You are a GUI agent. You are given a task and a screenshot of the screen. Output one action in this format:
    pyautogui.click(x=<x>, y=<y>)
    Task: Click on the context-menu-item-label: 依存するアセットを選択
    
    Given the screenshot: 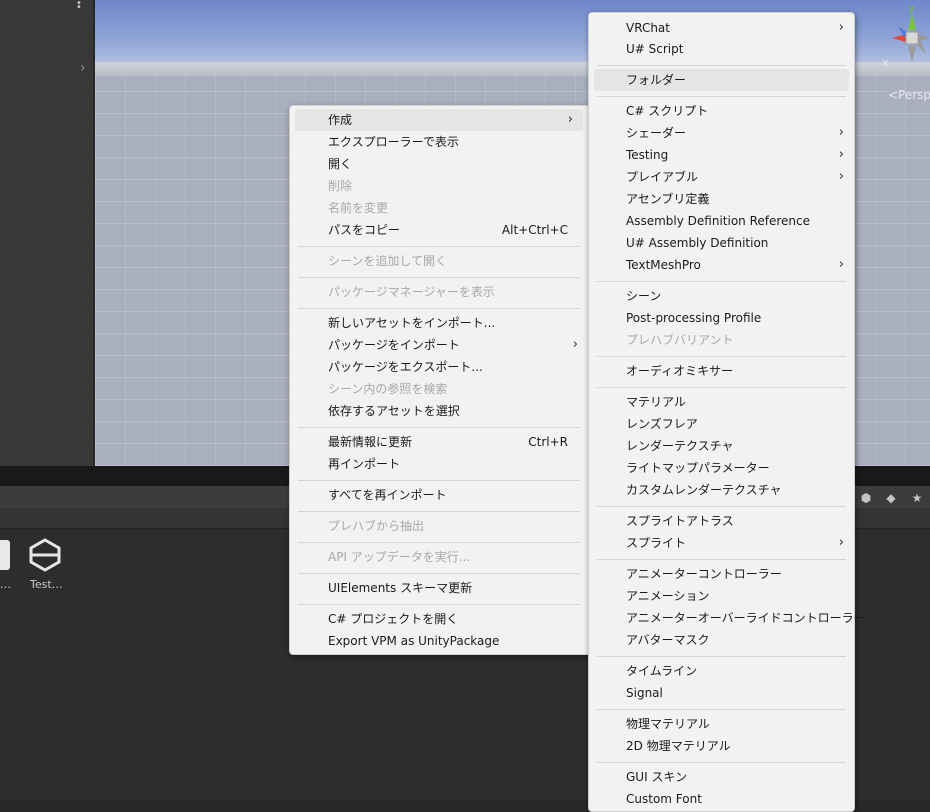 What is the action you would take?
    pyautogui.click(x=394, y=411)
    